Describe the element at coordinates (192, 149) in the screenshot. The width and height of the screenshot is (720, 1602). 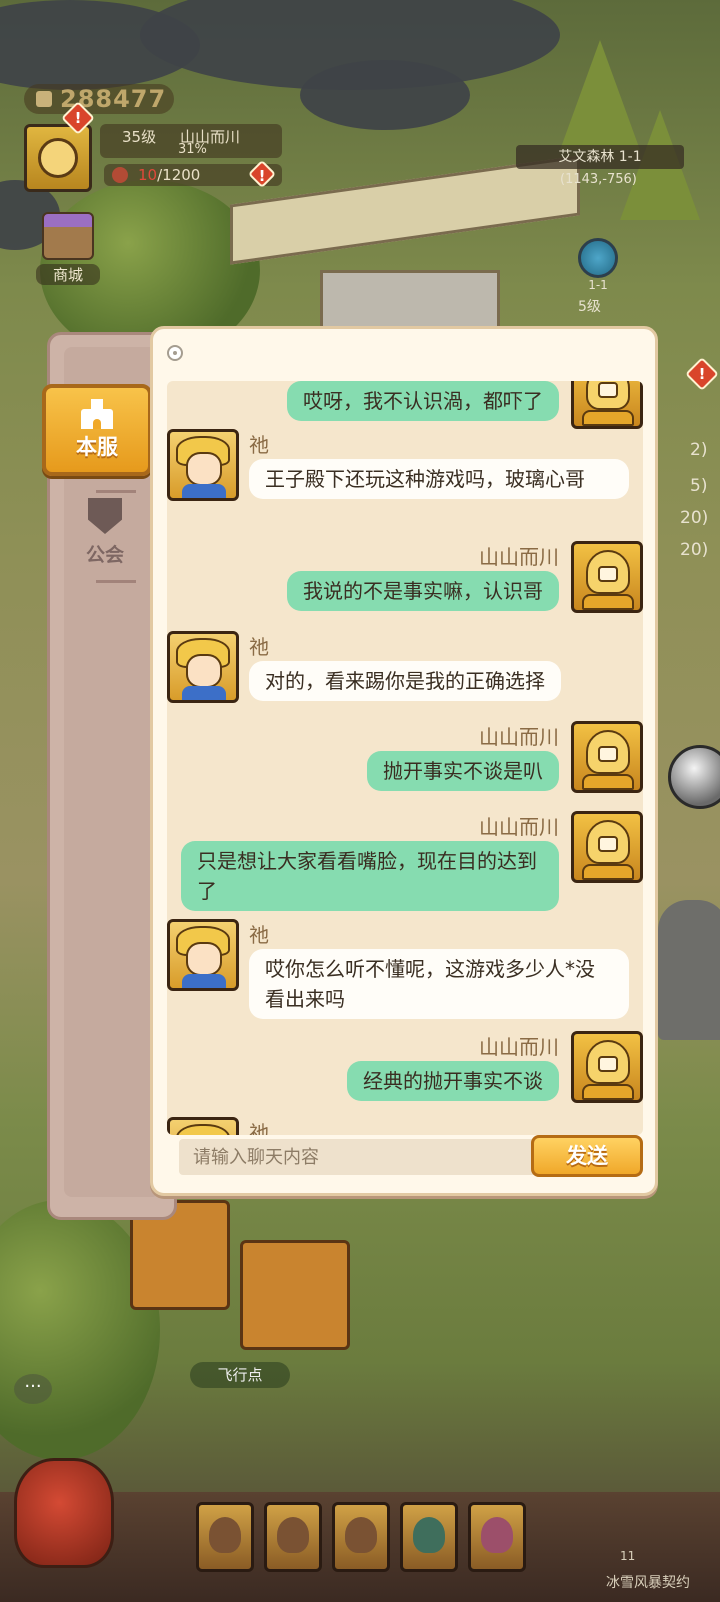
I see `exp-percent: 31%` at that location.